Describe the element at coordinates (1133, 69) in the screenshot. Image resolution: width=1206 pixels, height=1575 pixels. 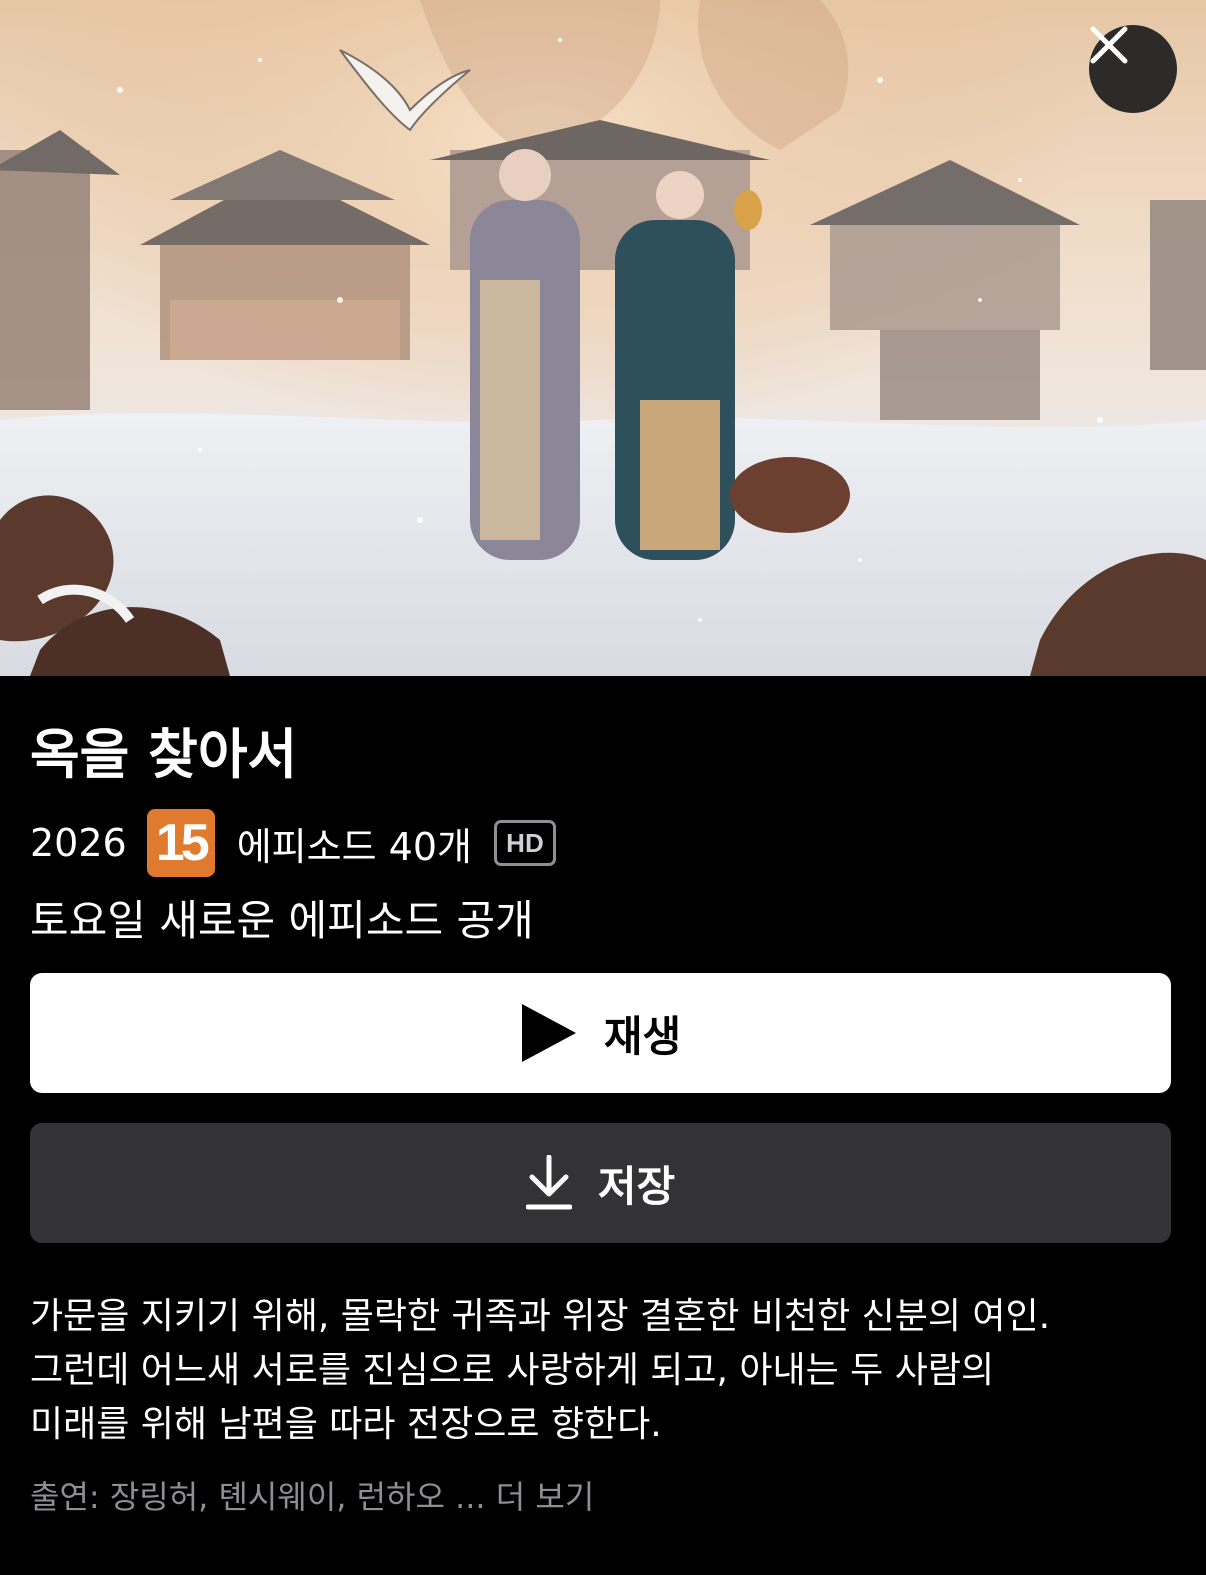
I see `close-button` at that location.